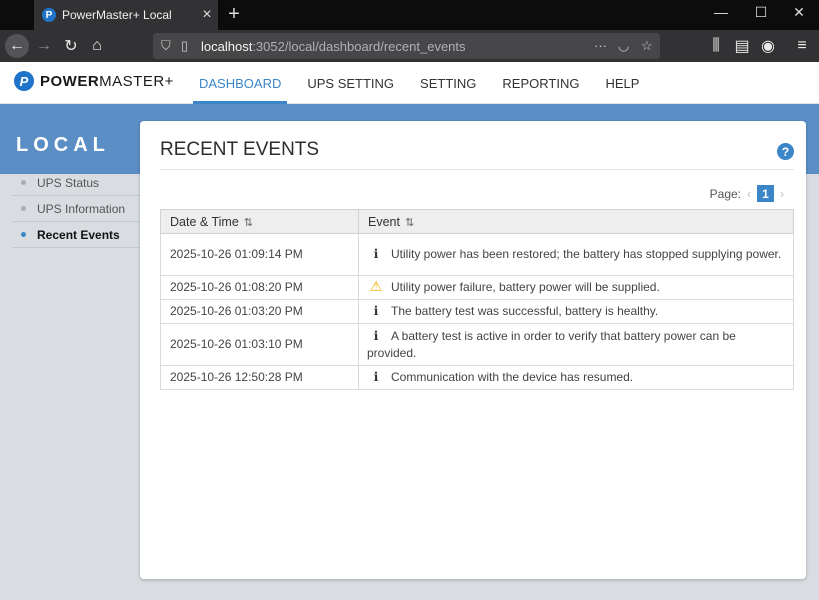 Image resolution: width=819 pixels, height=600 pixels. Describe the element at coordinates (477, 169) in the screenshot. I see `divider` at that location.